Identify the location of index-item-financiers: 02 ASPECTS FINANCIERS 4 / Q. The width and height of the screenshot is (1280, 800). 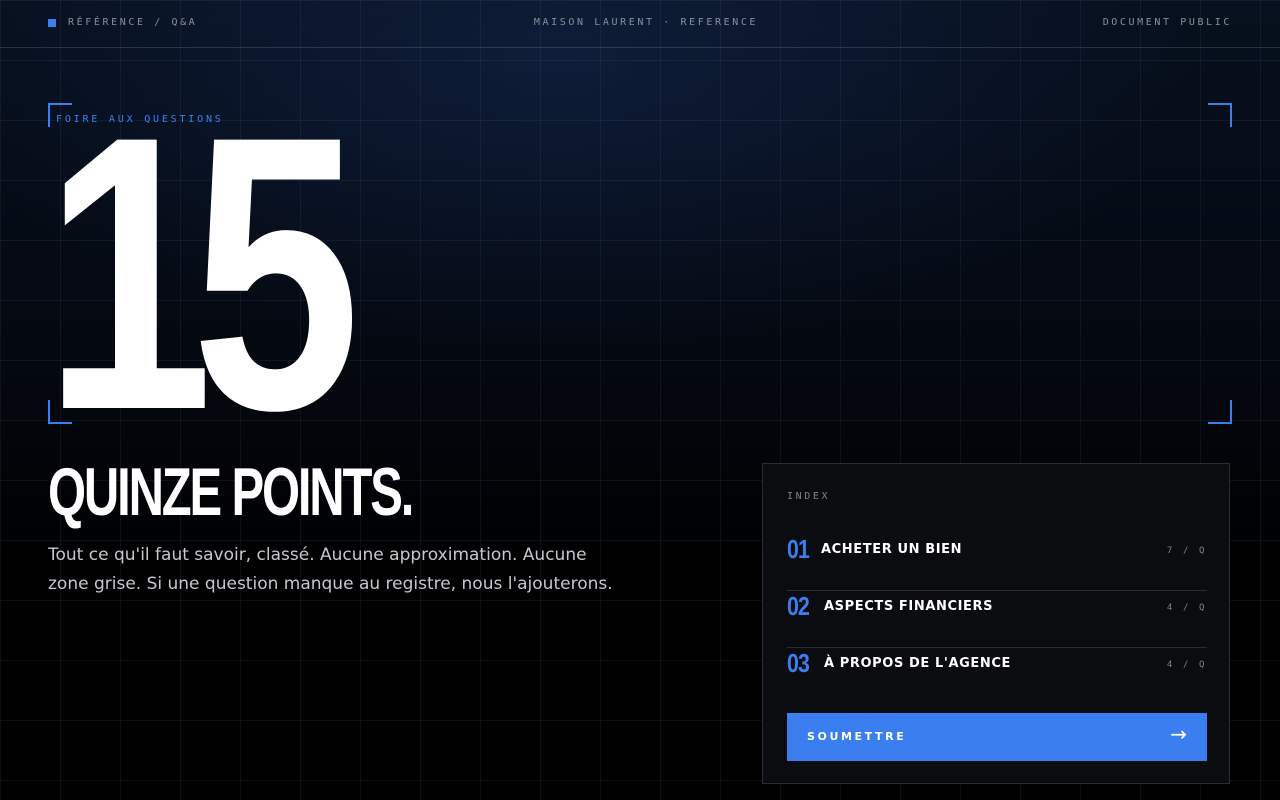
(997, 619).